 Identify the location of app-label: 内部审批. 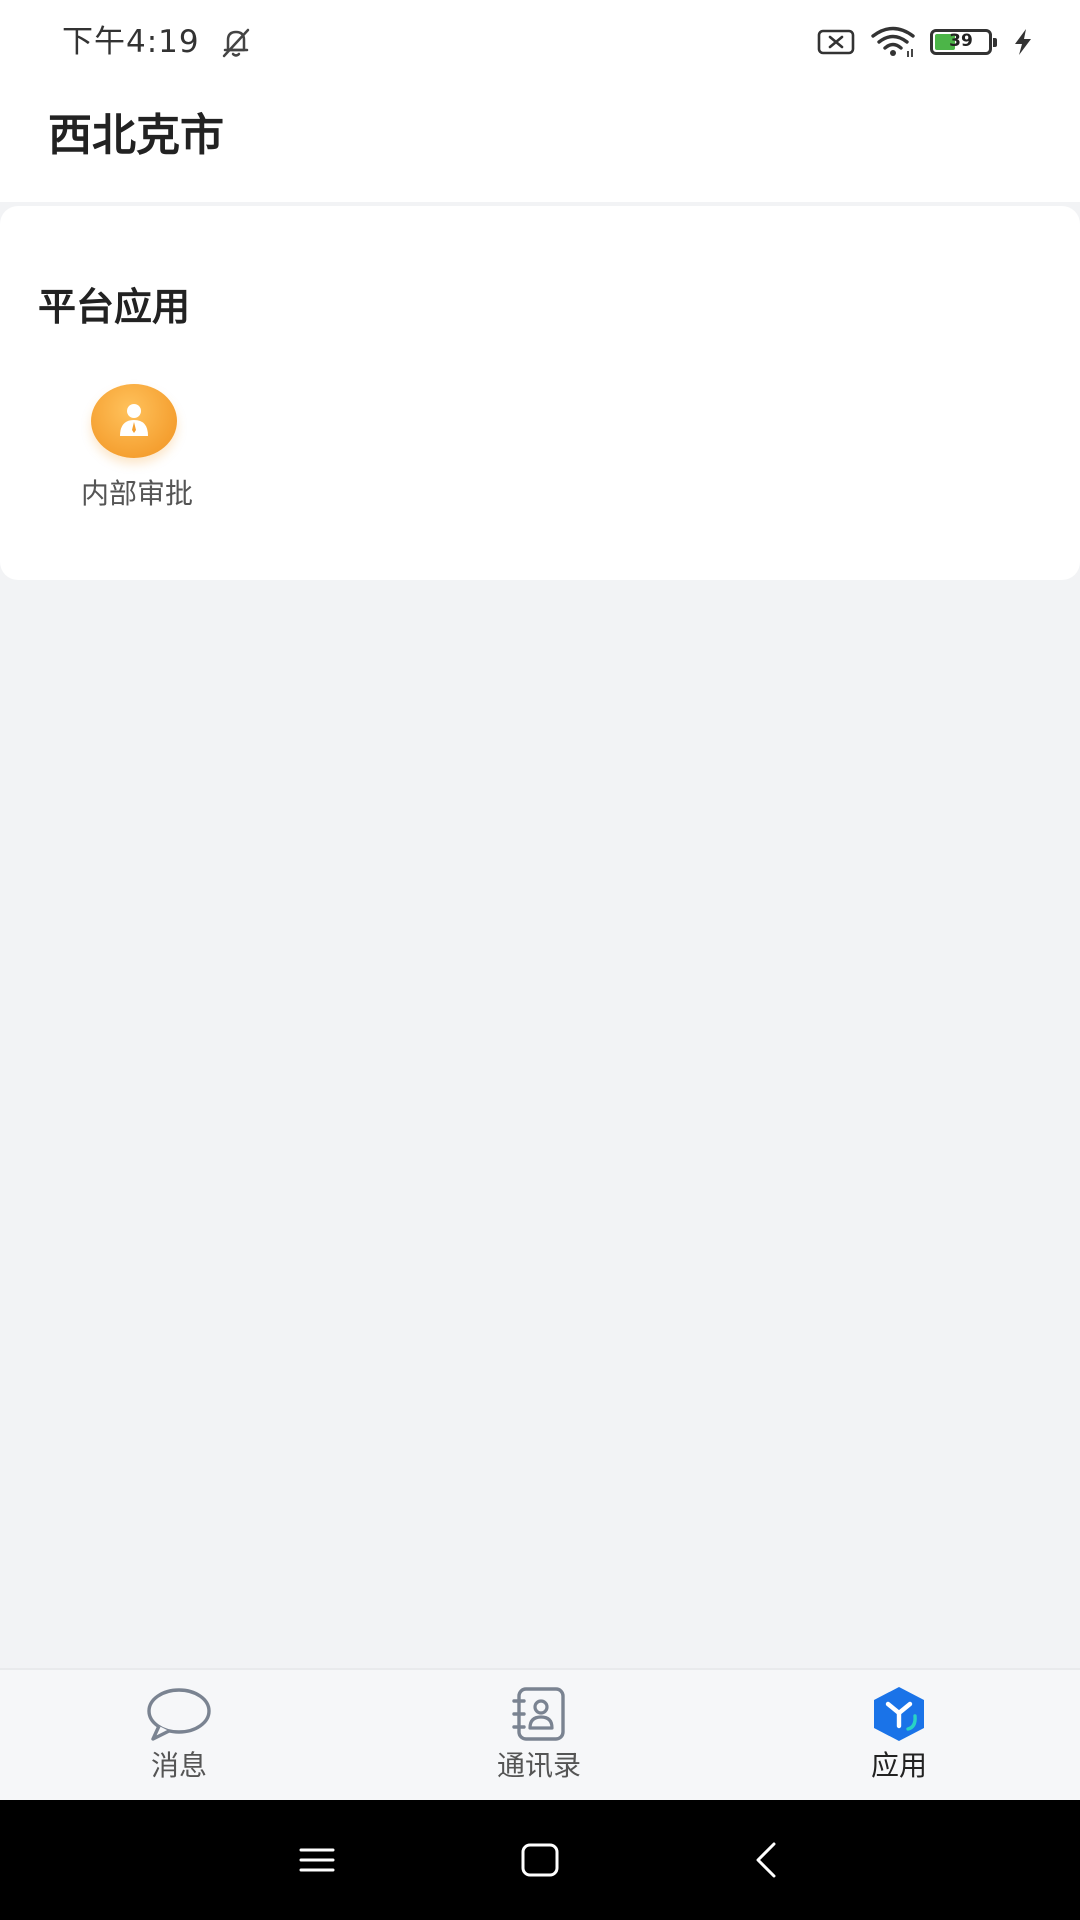
(136, 493).